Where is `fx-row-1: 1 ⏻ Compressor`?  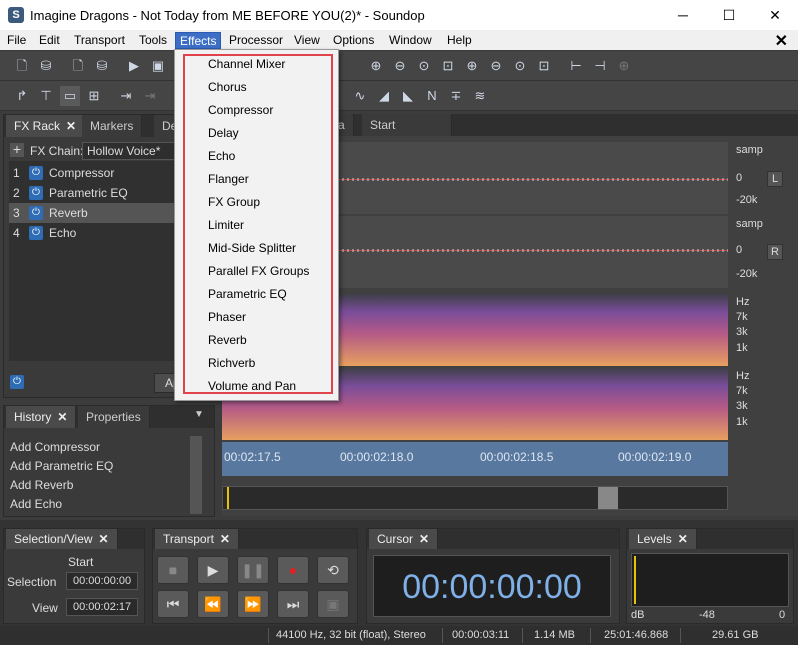 fx-row-1: 1 ⏻ Compressor is located at coordinates (93, 173).